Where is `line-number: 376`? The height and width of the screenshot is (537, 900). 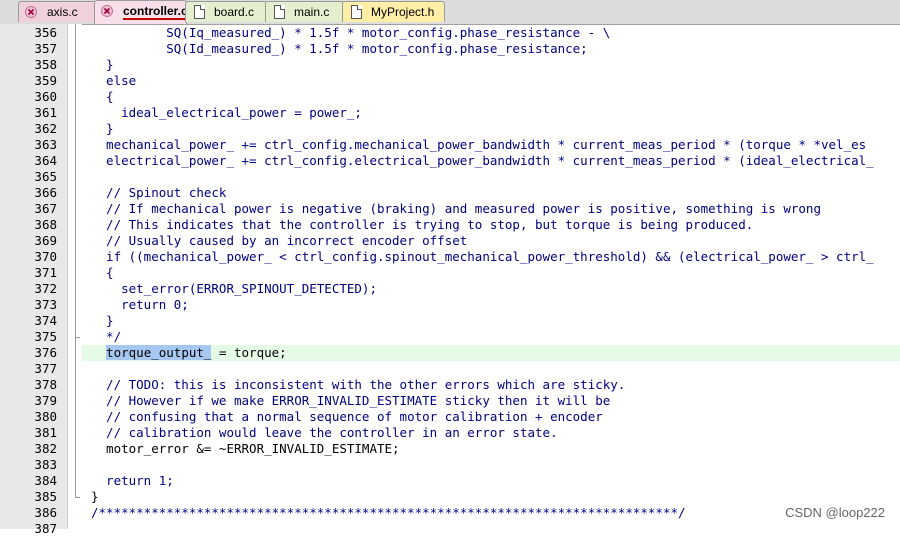 line-number: 376 is located at coordinates (45, 352).